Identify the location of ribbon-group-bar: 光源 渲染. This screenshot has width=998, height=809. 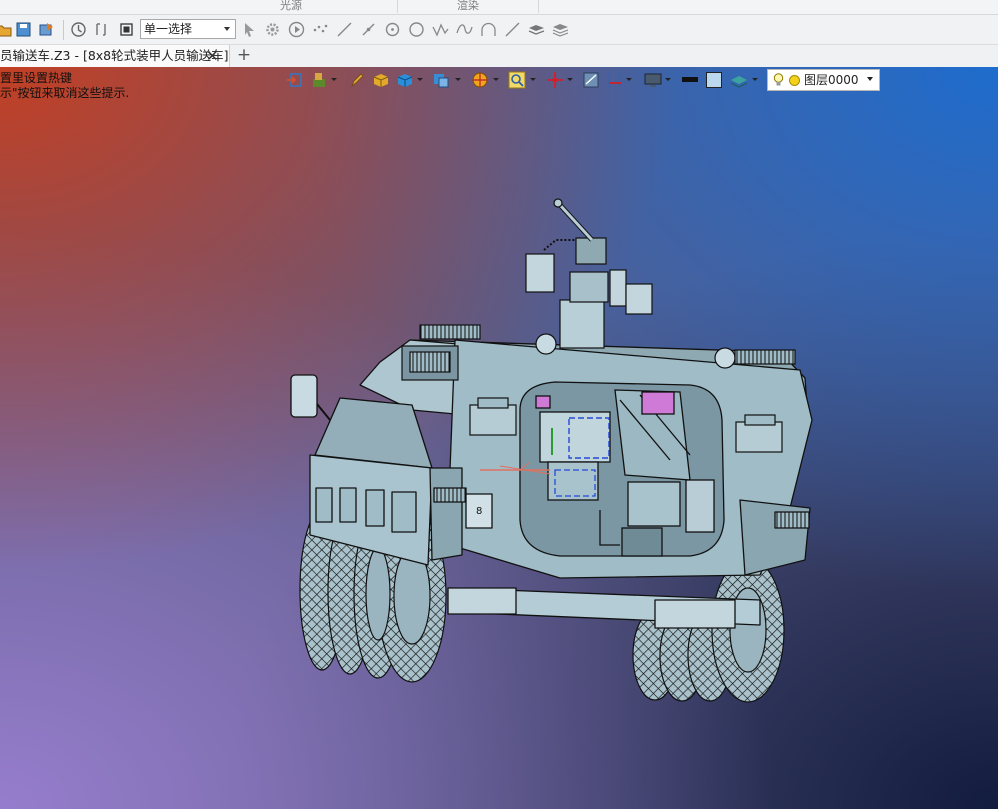
(499, 7).